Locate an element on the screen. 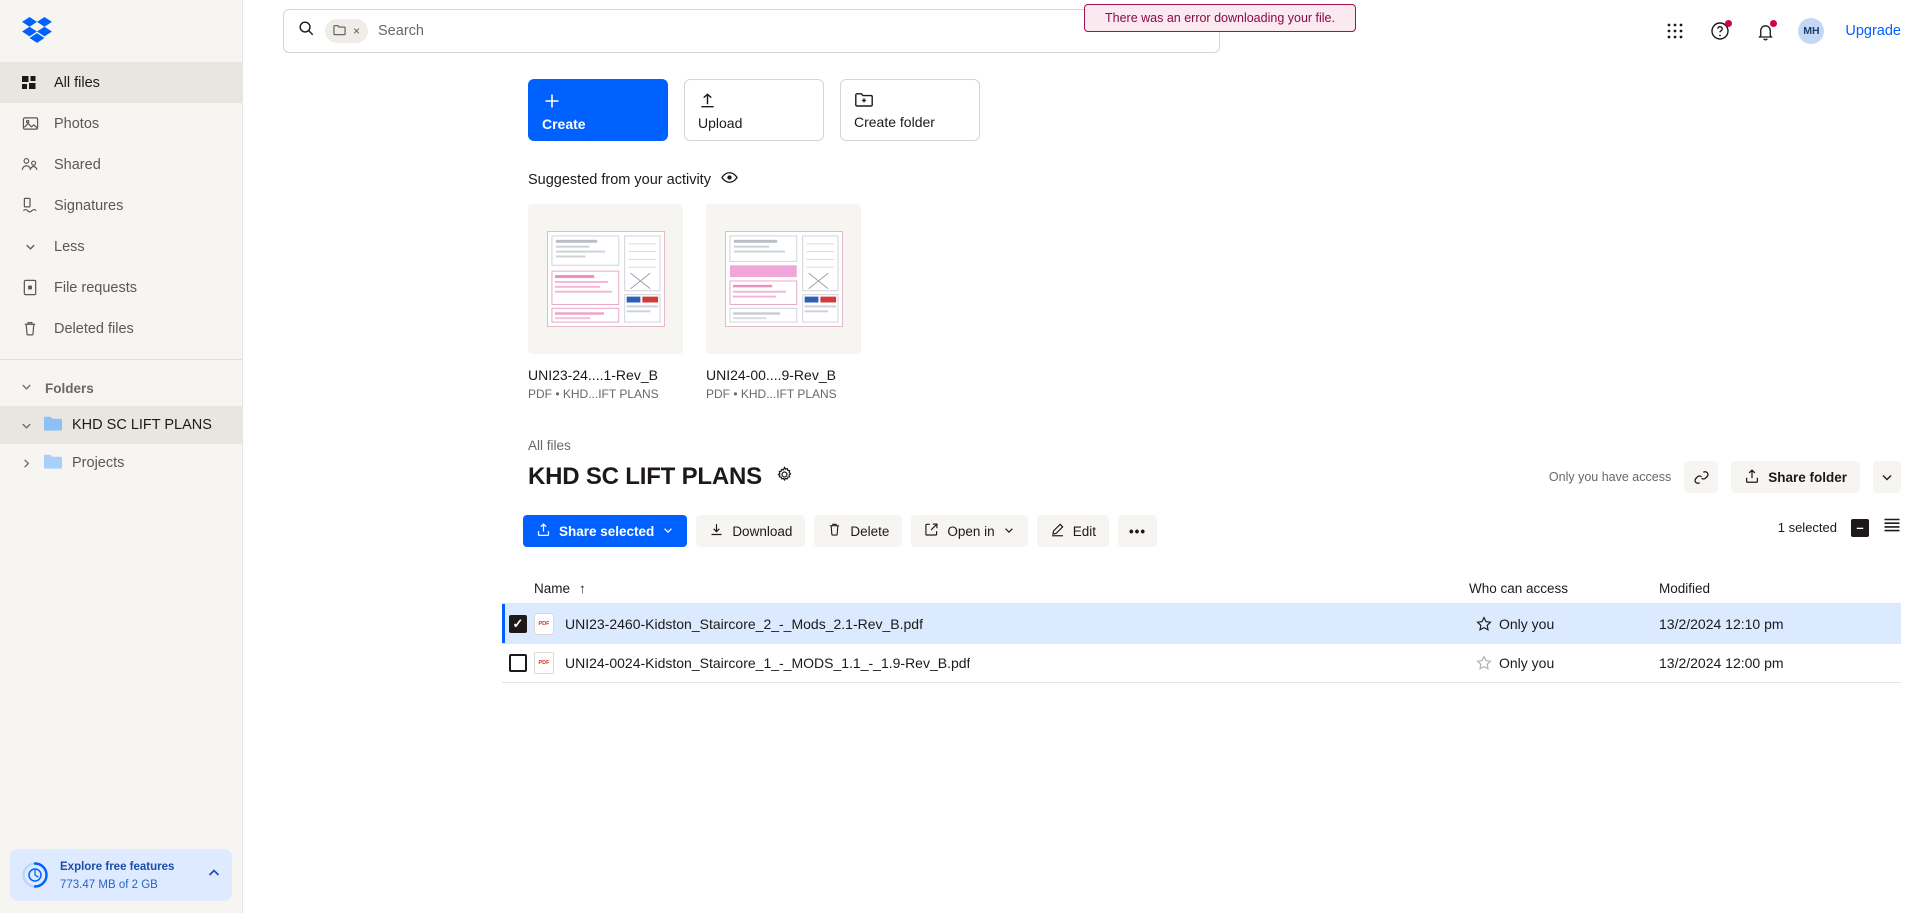  select-all-checkbox: – is located at coordinates (1860, 527).